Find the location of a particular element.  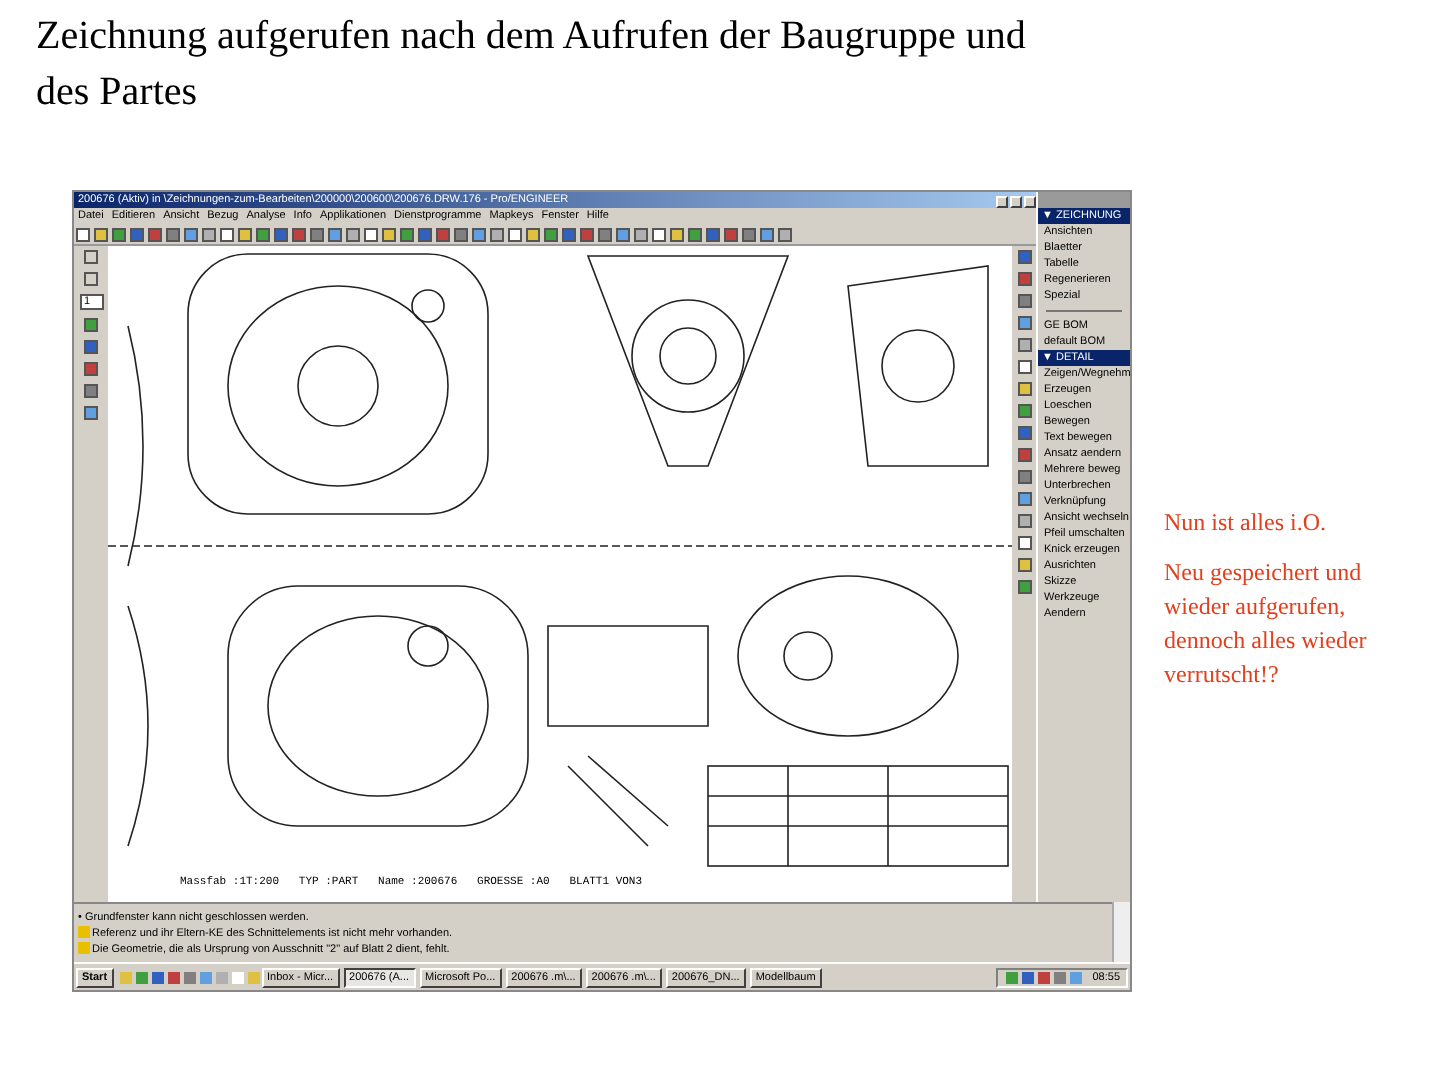

panel-title-bar is located at coordinates (1084, 200).